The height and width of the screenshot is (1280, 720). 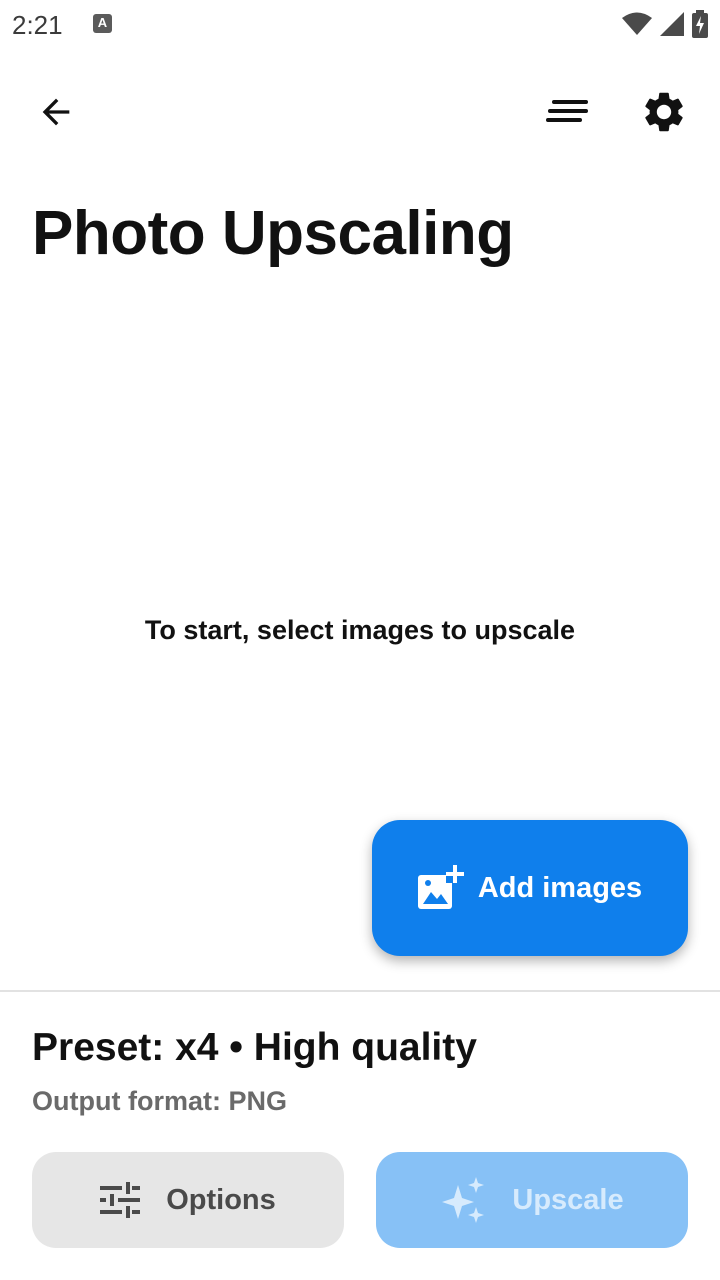 I want to click on options-button: Options, so click(x=188, y=1200).